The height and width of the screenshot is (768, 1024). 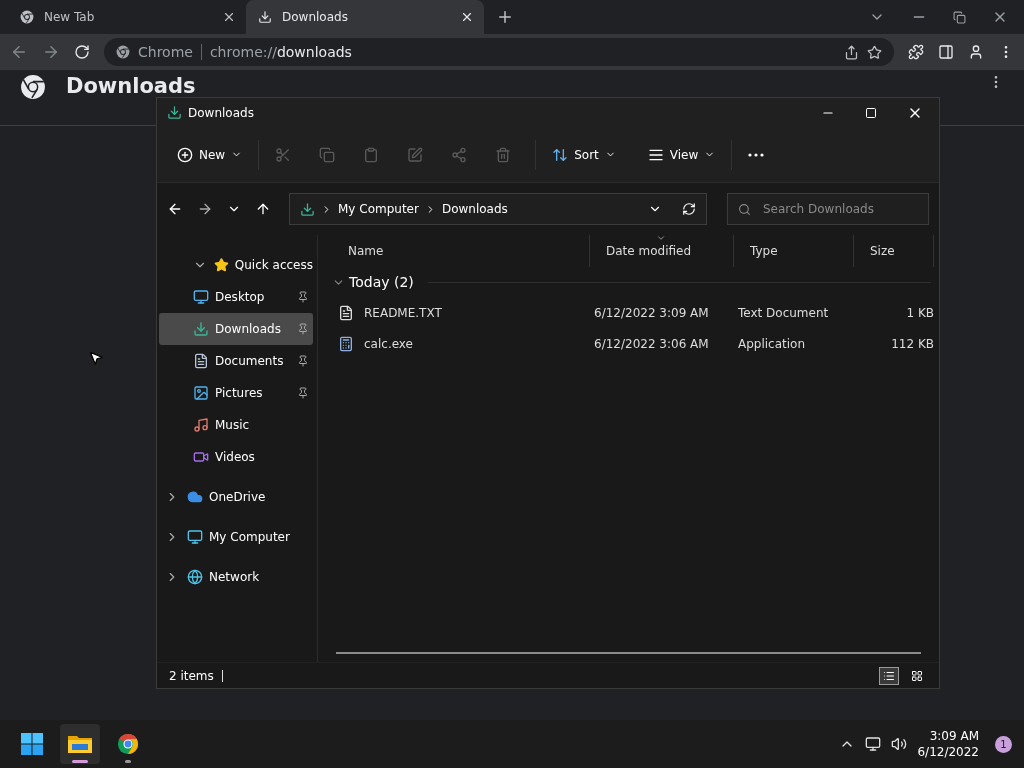 What do you see at coordinates (959, 17) in the screenshot?
I see `restore-icon` at bounding box center [959, 17].